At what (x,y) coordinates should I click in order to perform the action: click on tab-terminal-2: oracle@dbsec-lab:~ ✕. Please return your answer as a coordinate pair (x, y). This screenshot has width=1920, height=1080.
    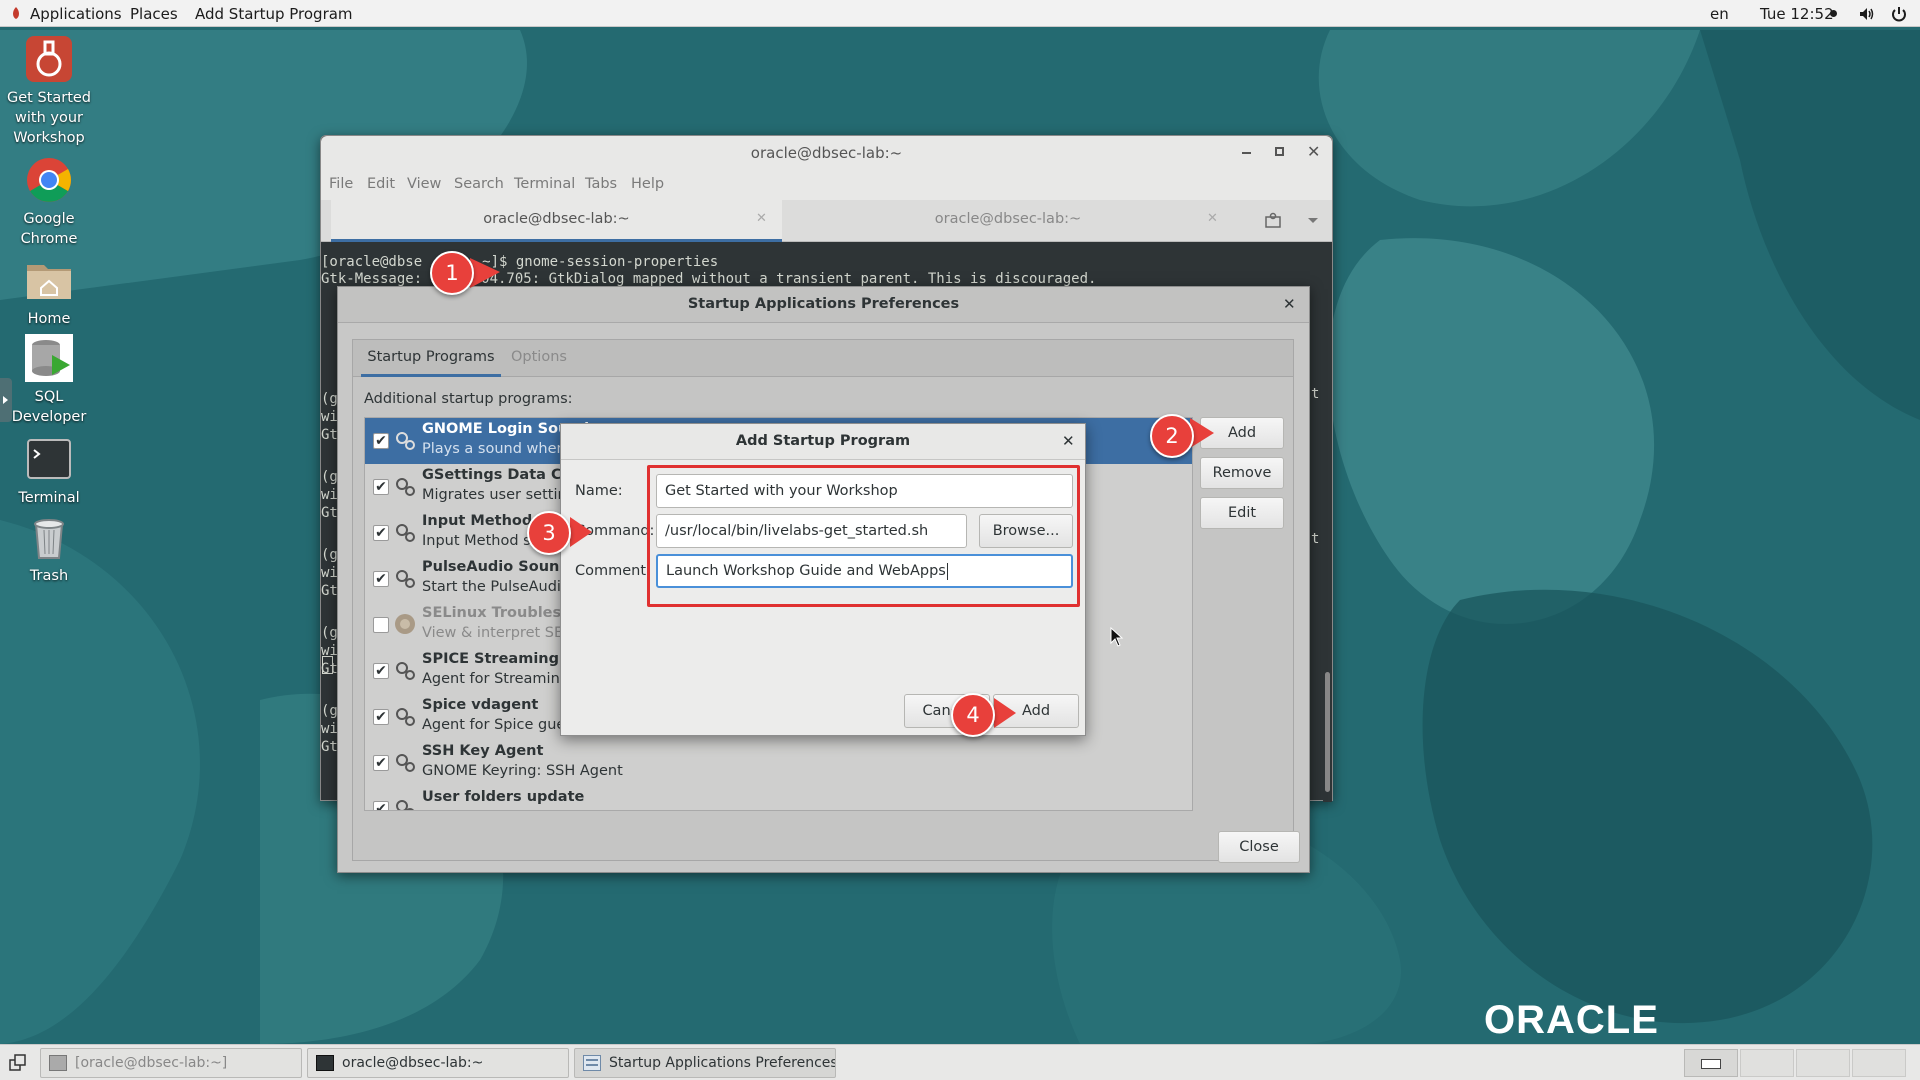
    Looking at the image, I should click on (1008, 221).